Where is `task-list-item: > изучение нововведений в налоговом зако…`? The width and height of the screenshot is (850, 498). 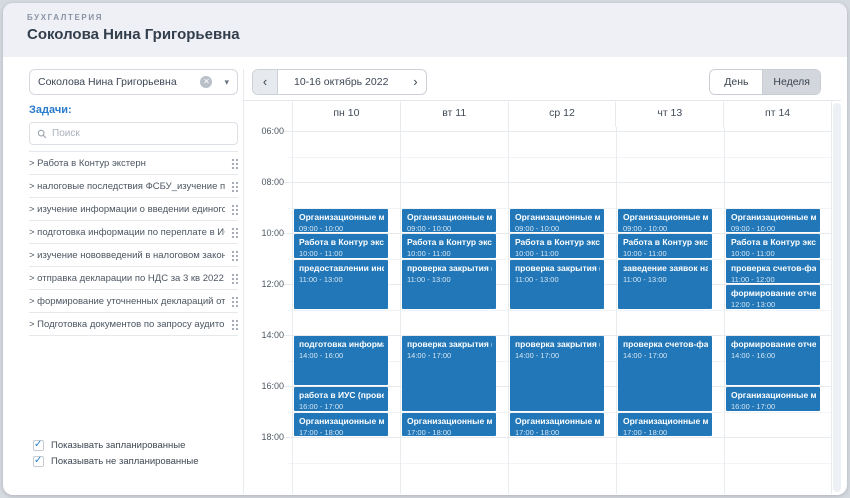
task-list-item: > изучение нововведений в налоговом зако… is located at coordinates (133, 255).